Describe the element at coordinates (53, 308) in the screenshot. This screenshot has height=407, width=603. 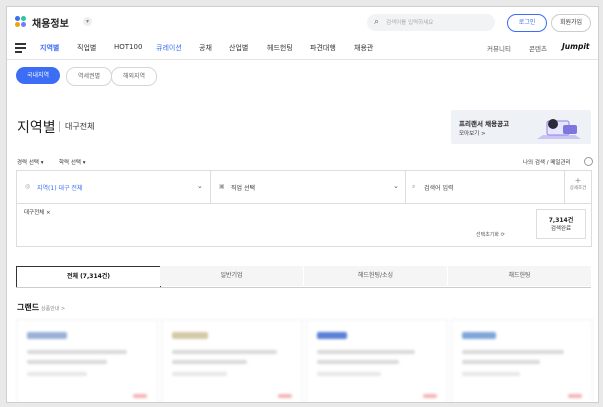
I see `grand-product-link: 상품안내 >` at that location.